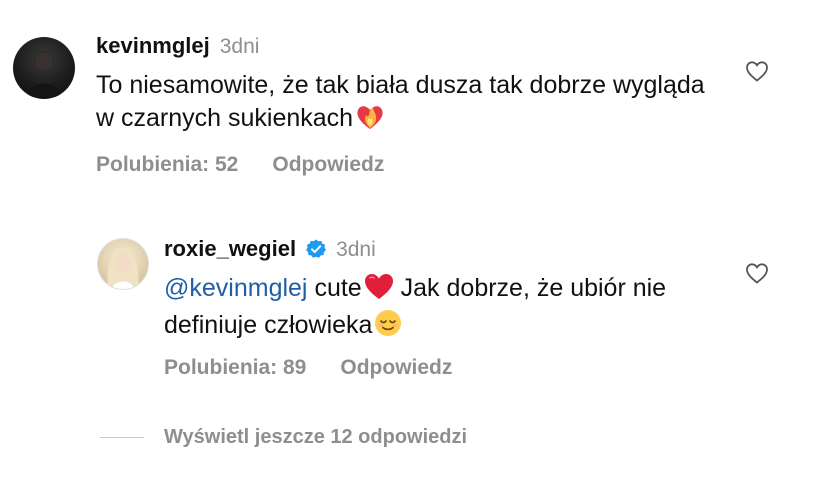 This screenshot has width=815, height=478. Describe the element at coordinates (230, 249) in the screenshot. I see `username: roxie_wegiel` at that location.